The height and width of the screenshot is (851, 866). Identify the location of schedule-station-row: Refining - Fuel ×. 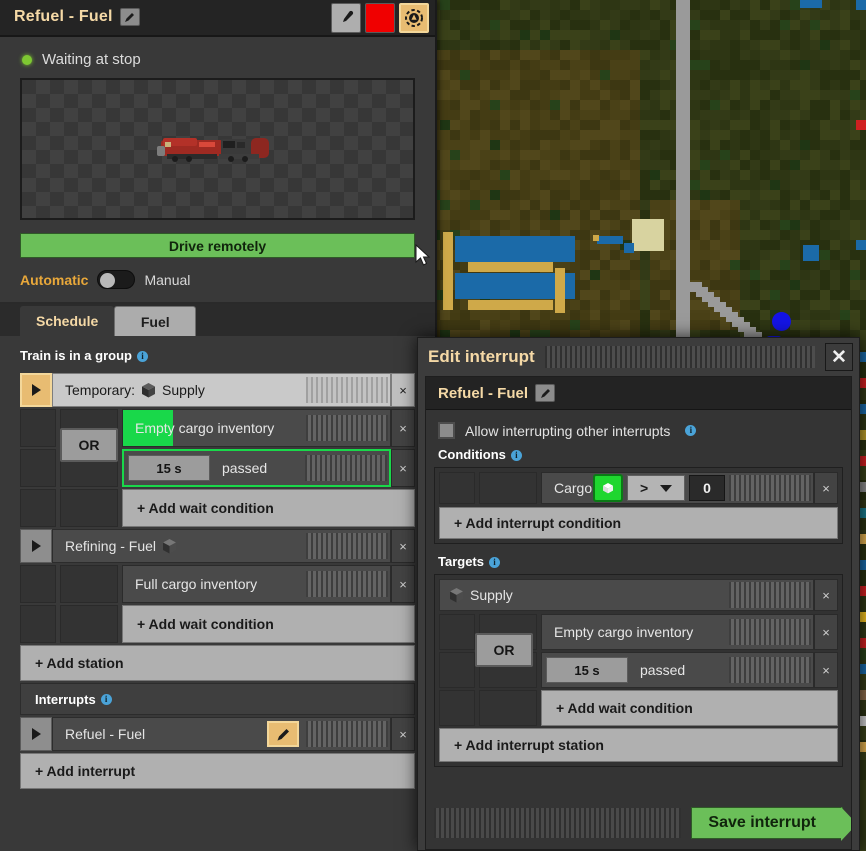
(217, 546).